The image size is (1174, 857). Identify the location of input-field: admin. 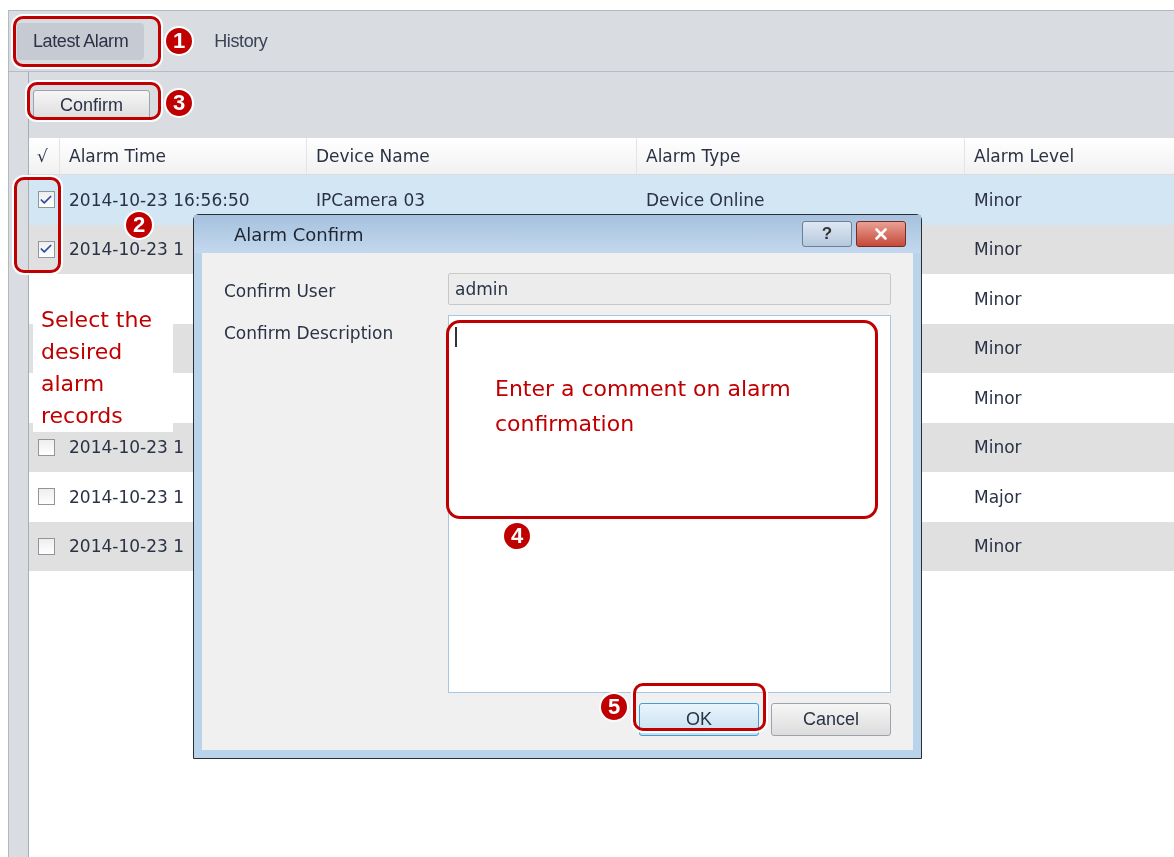
(669, 289).